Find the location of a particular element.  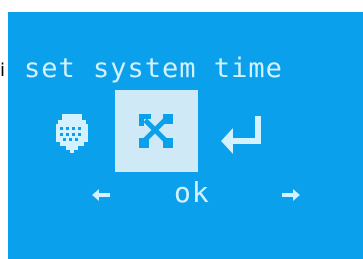

arrow-left-icon is located at coordinates (101, 195).